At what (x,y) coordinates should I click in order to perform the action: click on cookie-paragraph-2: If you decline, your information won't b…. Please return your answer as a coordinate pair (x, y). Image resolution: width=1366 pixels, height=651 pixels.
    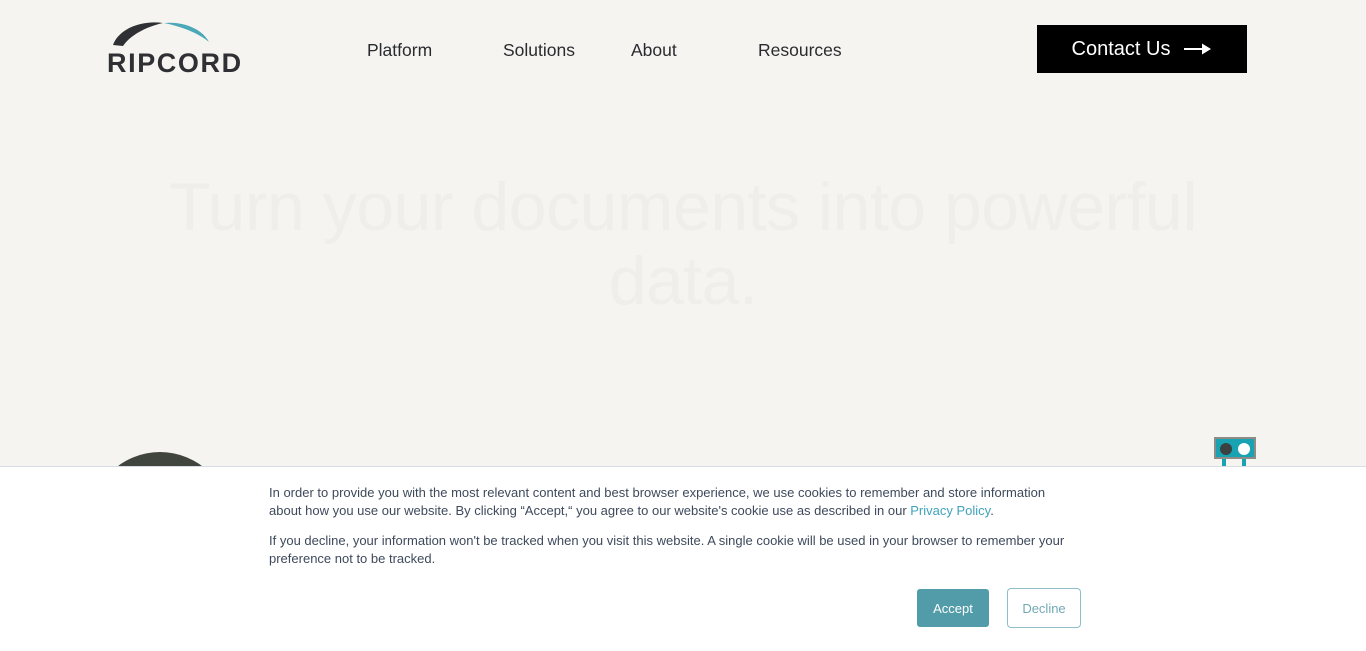
    Looking at the image, I should click on (667, 549).